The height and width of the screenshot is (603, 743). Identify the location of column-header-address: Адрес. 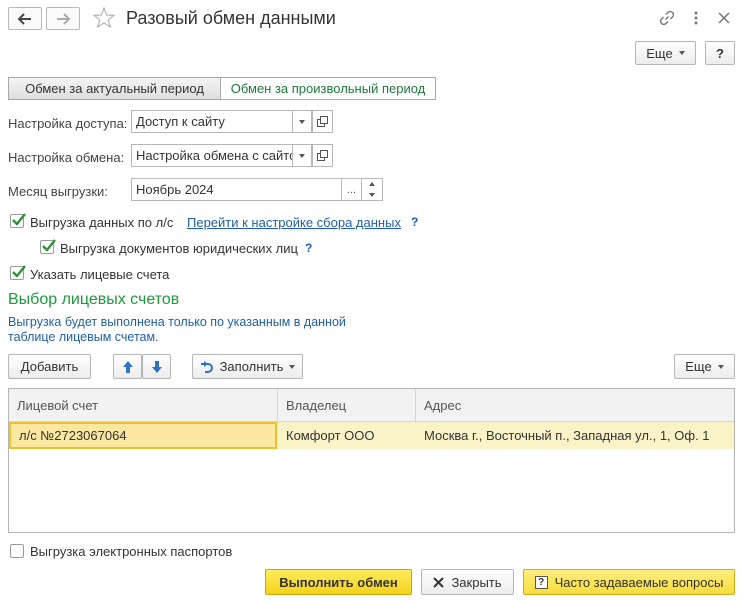
(575, 405).